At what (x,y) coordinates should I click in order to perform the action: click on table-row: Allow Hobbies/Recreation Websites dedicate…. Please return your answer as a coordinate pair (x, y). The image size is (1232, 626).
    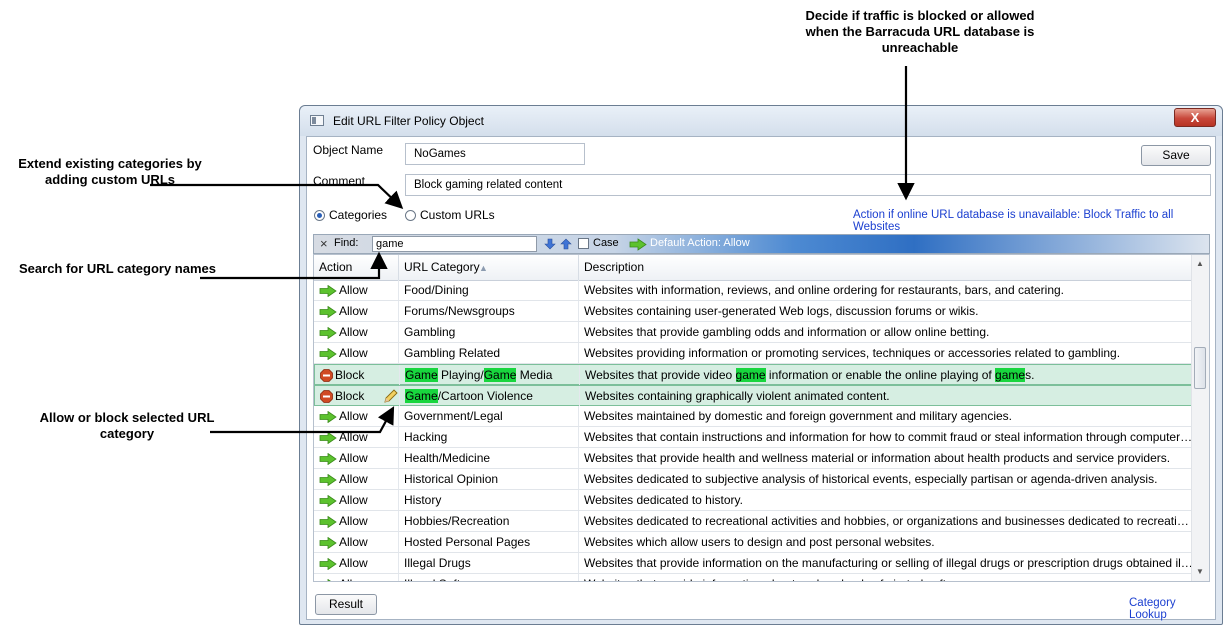
    Looking at the image, I should click on (754, 521).